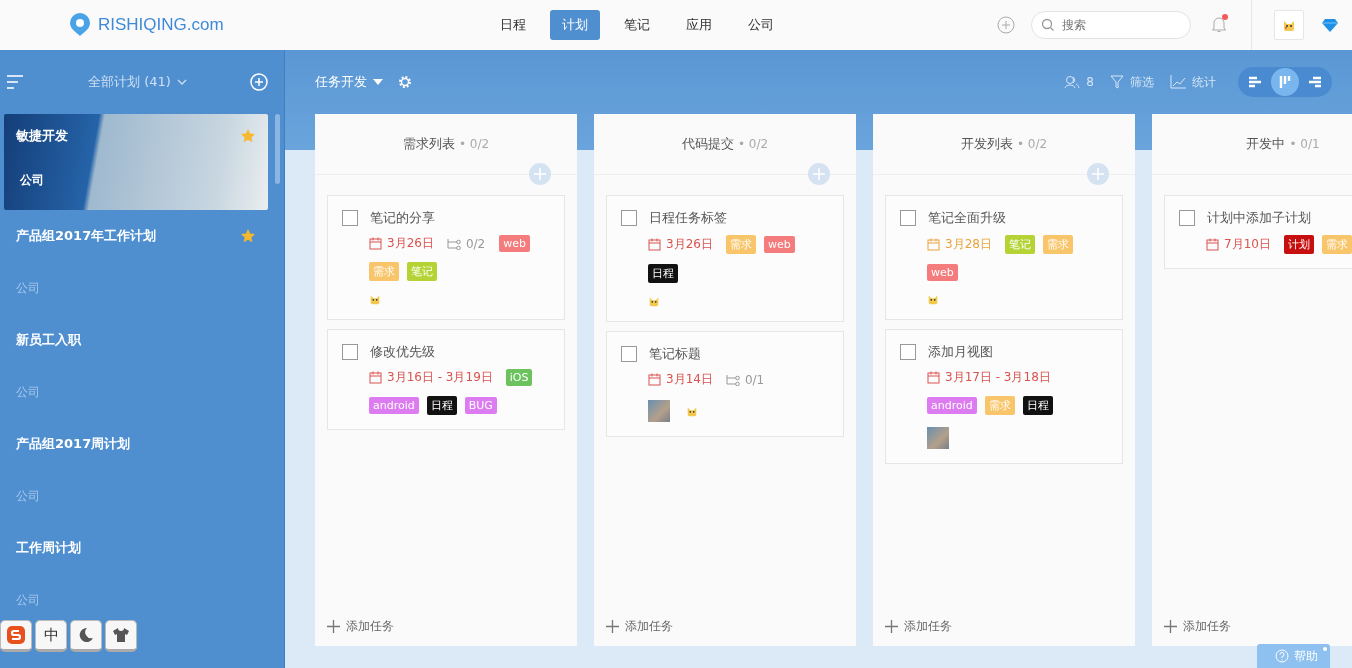 The image size is (1352, 668). I want to click on menu-icon, so click(15, 82).